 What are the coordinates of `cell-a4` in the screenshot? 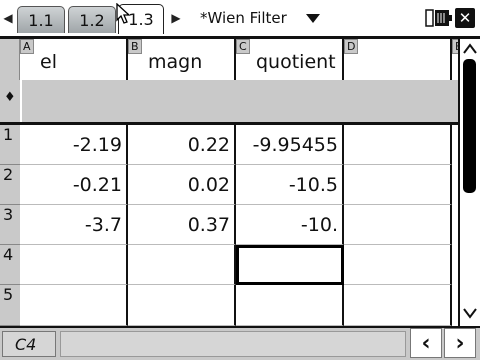 It's located at (74, 265).